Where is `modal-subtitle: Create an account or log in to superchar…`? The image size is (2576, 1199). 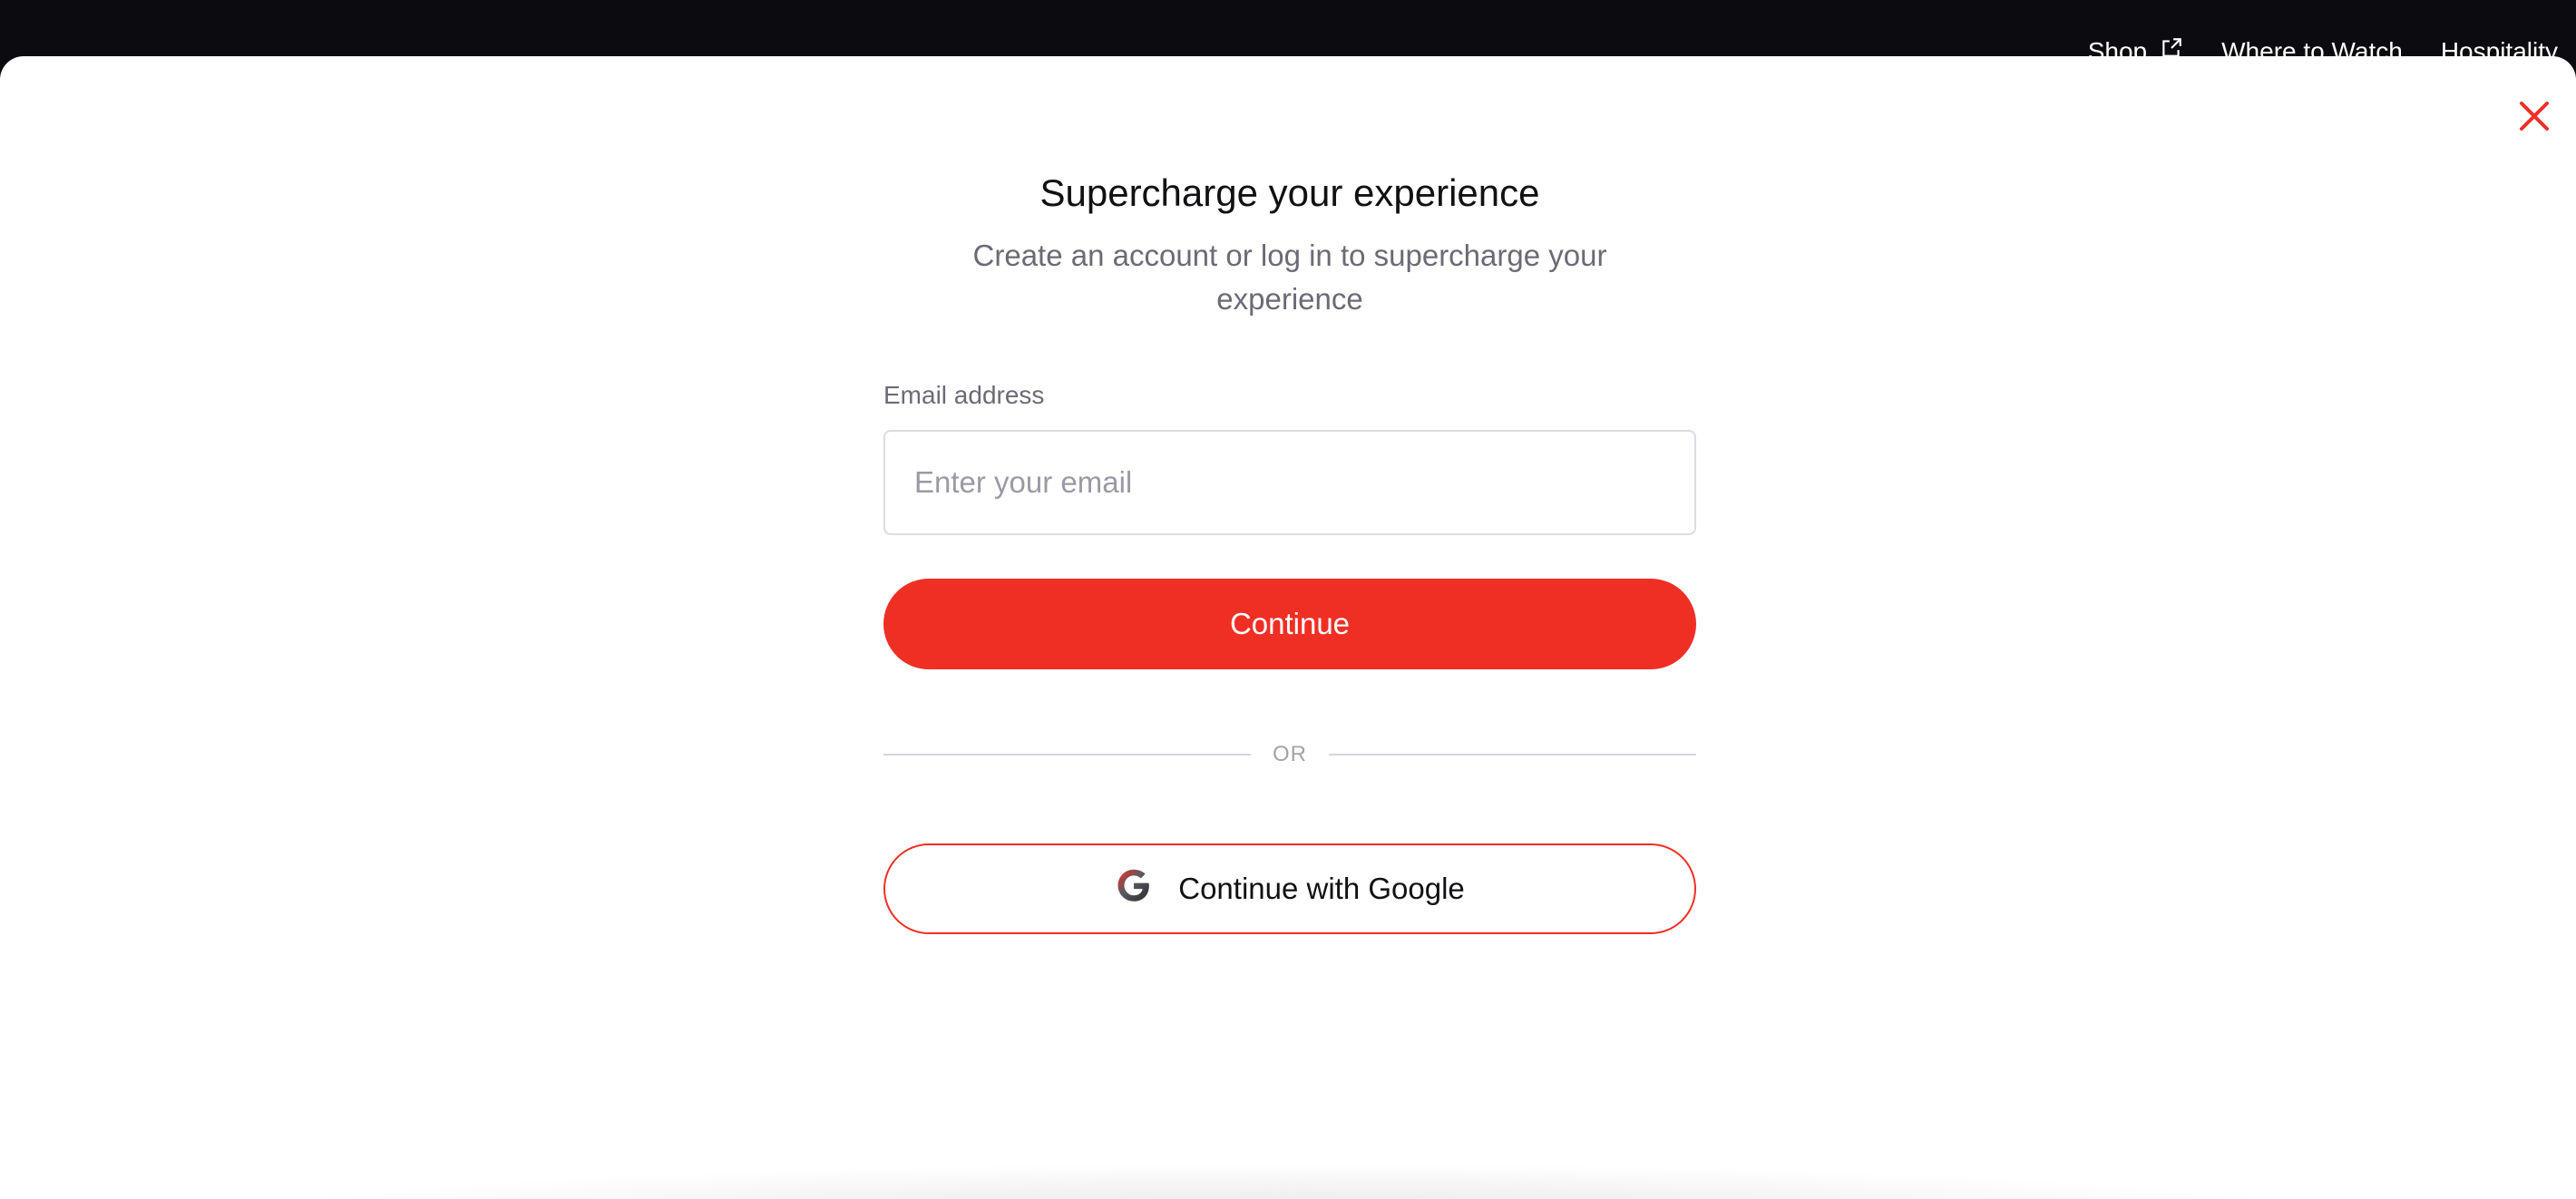
modal-subtitle: Create an account or log in to superchar… is located at coordinates (1289, 277).